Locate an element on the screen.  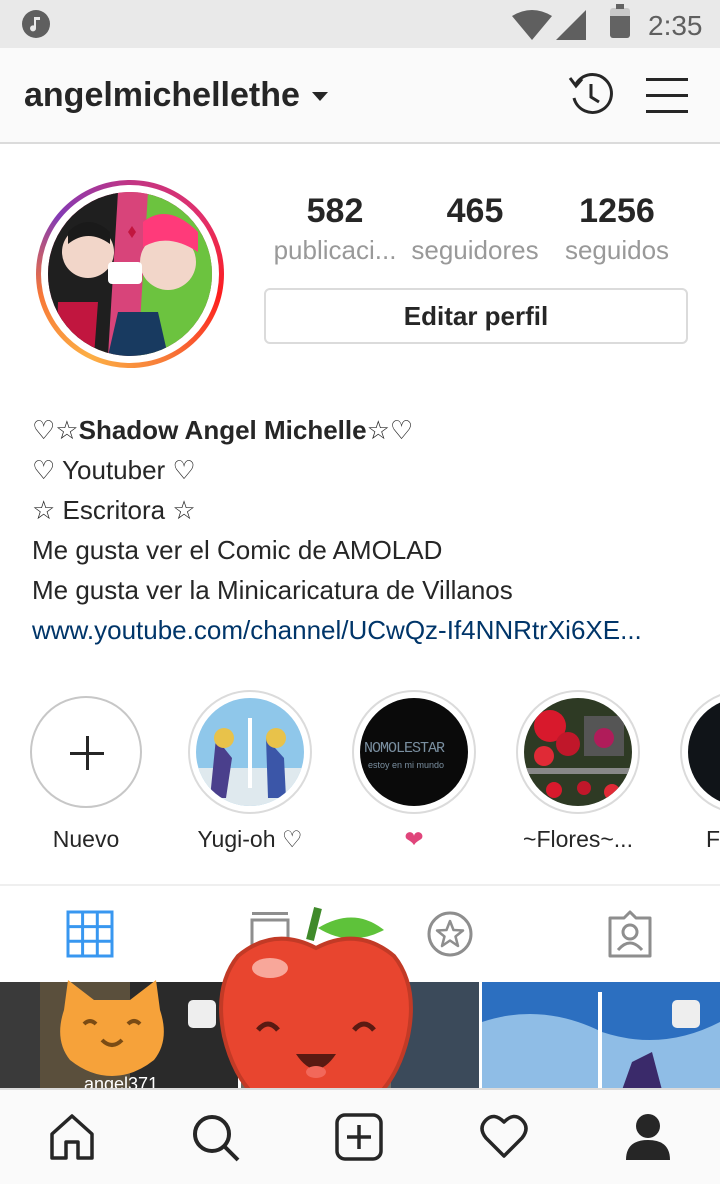
highlight-label: ❤ is located at coordinates (414, 839).